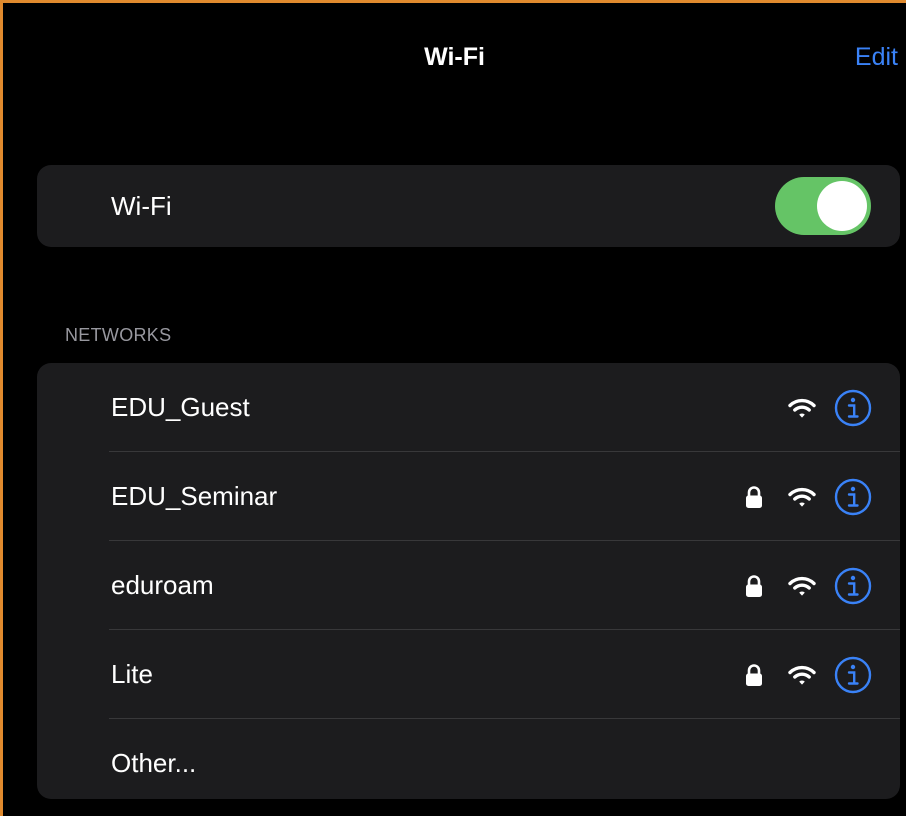 The image size is (906, 816). Describe the element at coordinates (194, 496) in the screenshot. I see `network-name: EDU_Seminar` at that location.